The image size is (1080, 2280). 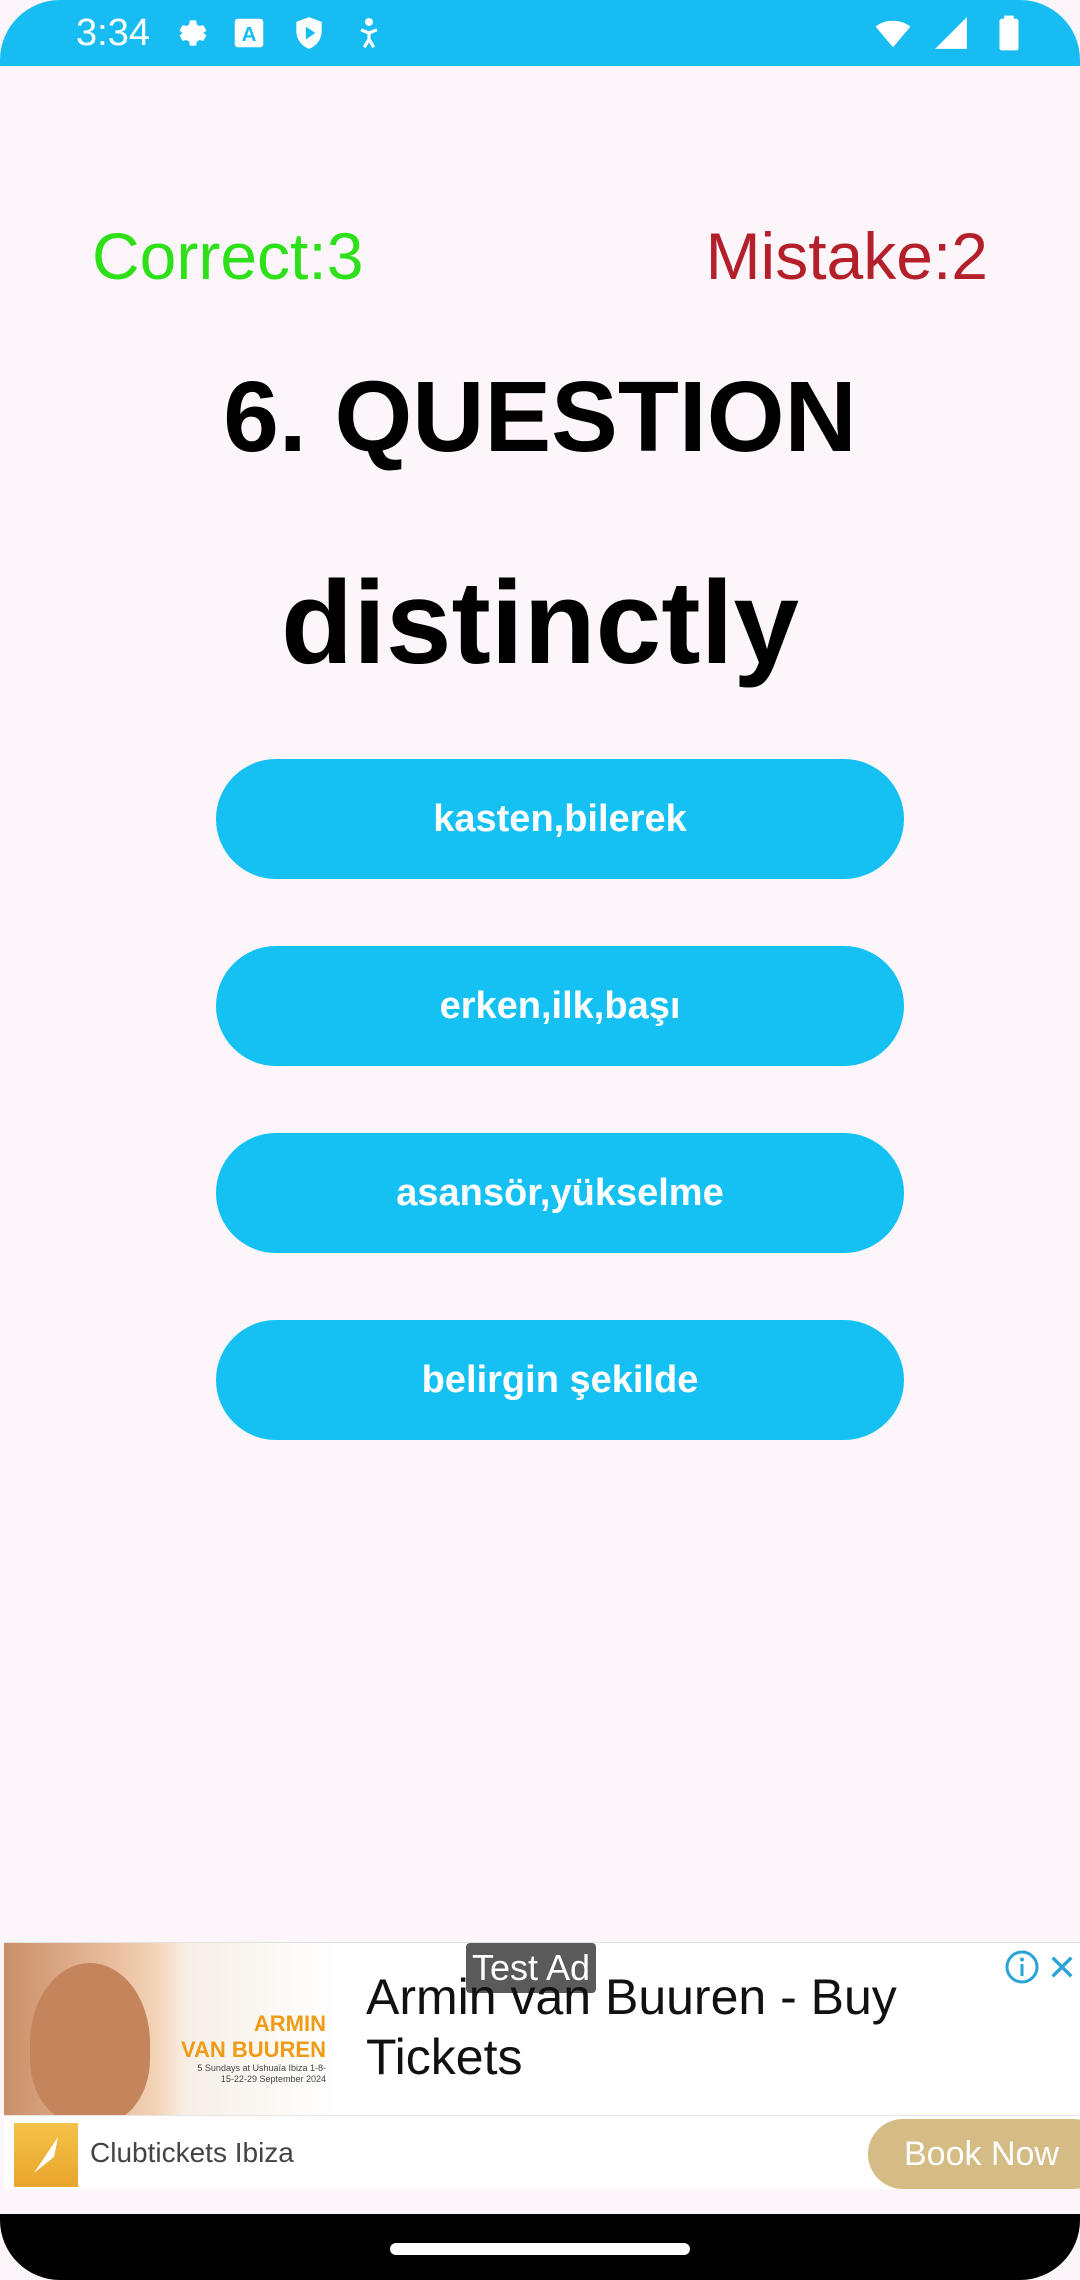 What do you see at coordinates (560, 1006) in the screenshot?
I see `answer-button-2: erken,ilk,başı` at bounding box center [560, 1006].